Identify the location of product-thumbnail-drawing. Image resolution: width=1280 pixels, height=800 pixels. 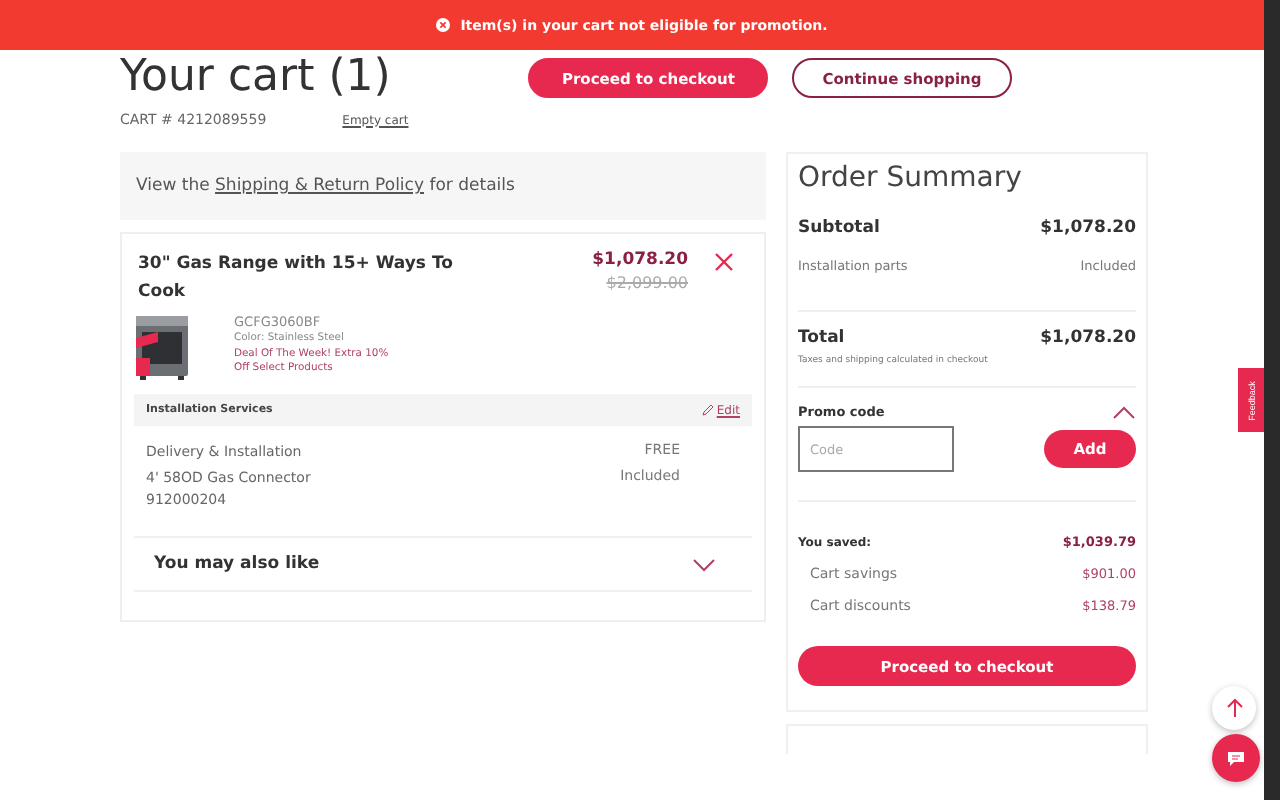
(162, 348).